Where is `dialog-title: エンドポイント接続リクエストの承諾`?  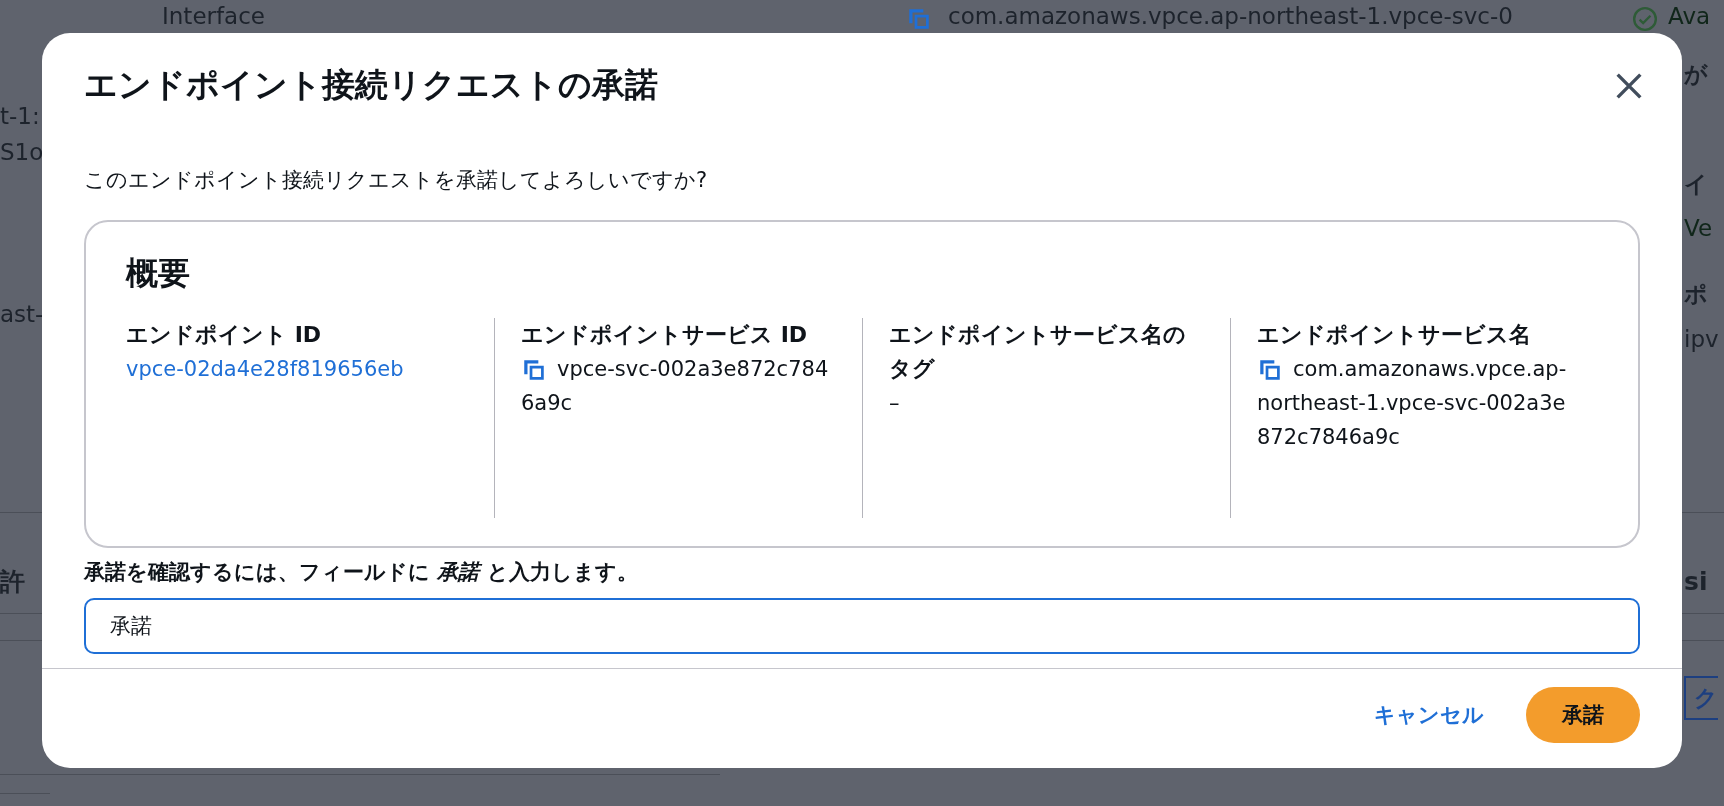 dialog-title: エンドポイント接続リクエストの承諾 is located at coordinates (371, 85).